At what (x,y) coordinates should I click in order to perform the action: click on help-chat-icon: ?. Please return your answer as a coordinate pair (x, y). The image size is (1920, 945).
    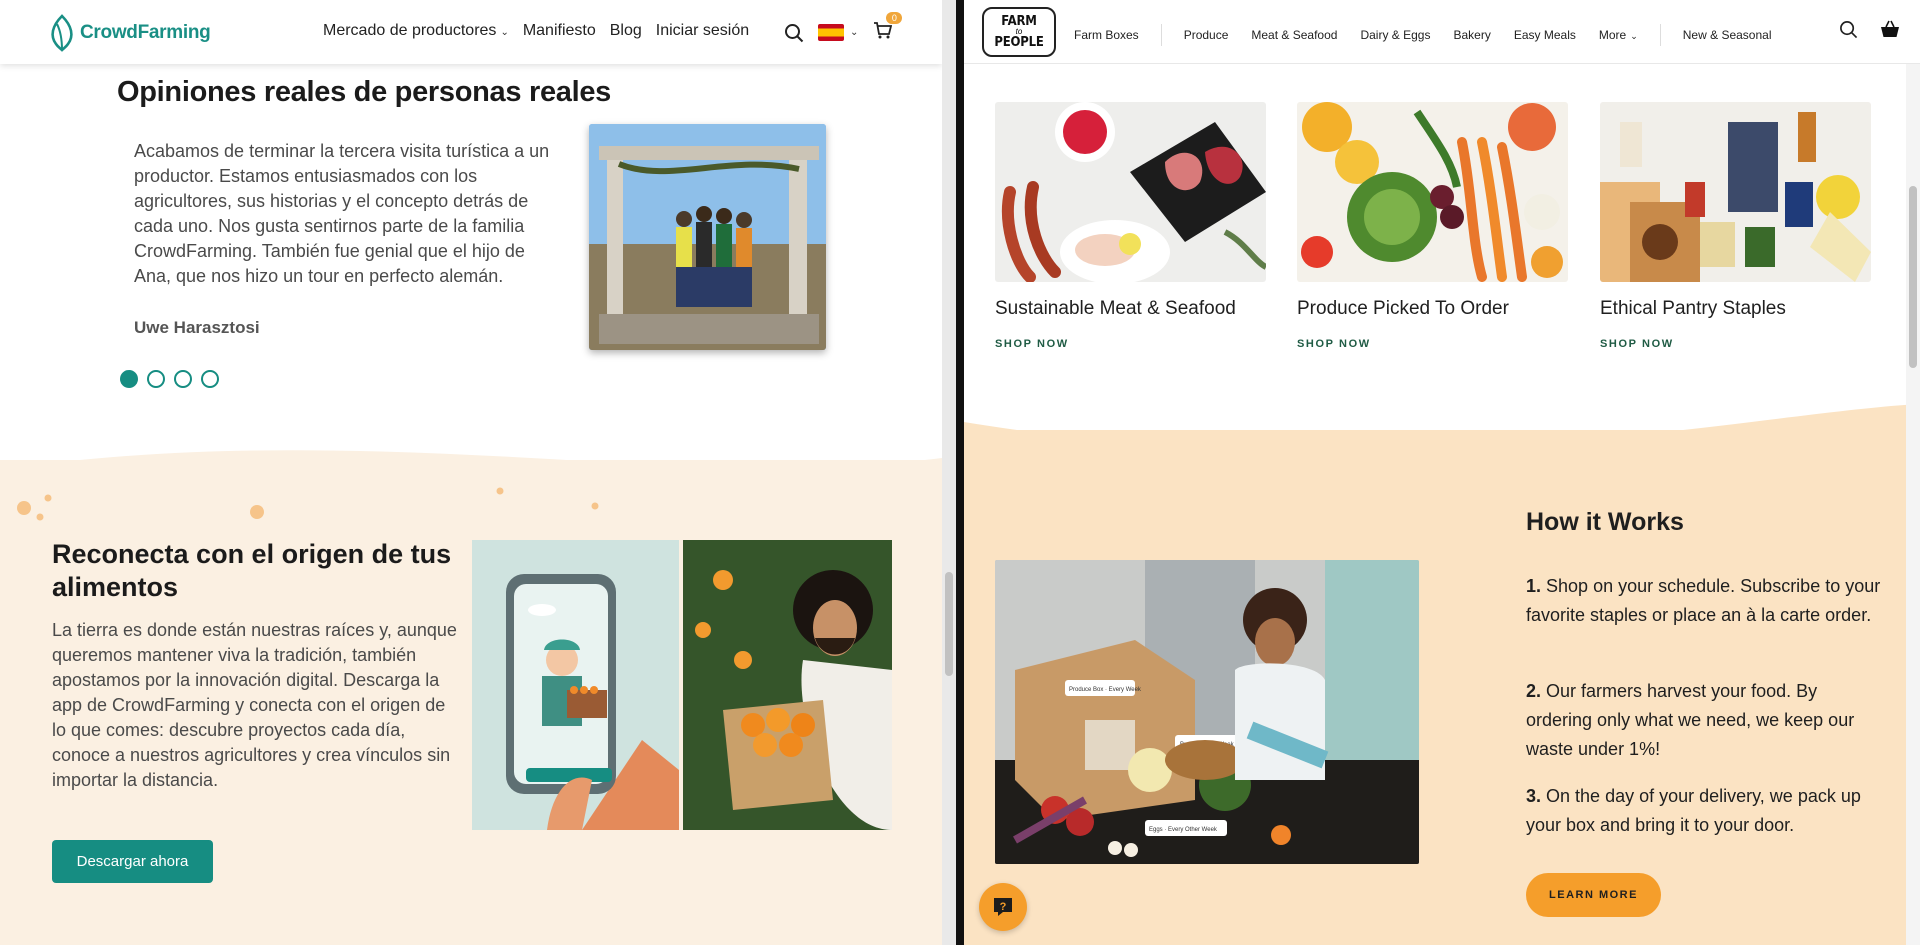
    Looking at the image, I should click on (1003, 907).